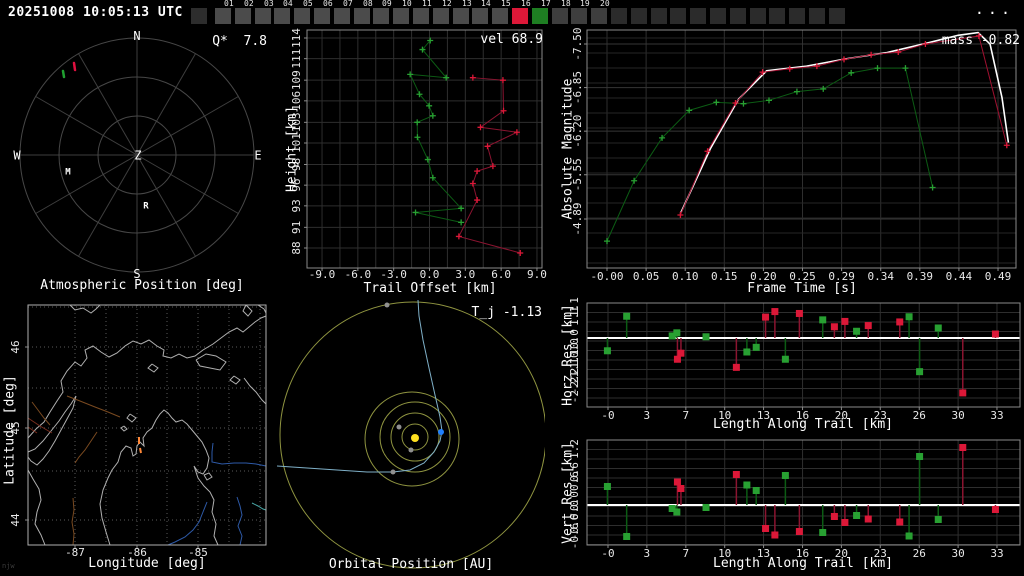 This screenshot has width=1024, height=576. Describe the element at coordinates (308, 4) in the screenshot. I see `frame-number: 05` at that location.